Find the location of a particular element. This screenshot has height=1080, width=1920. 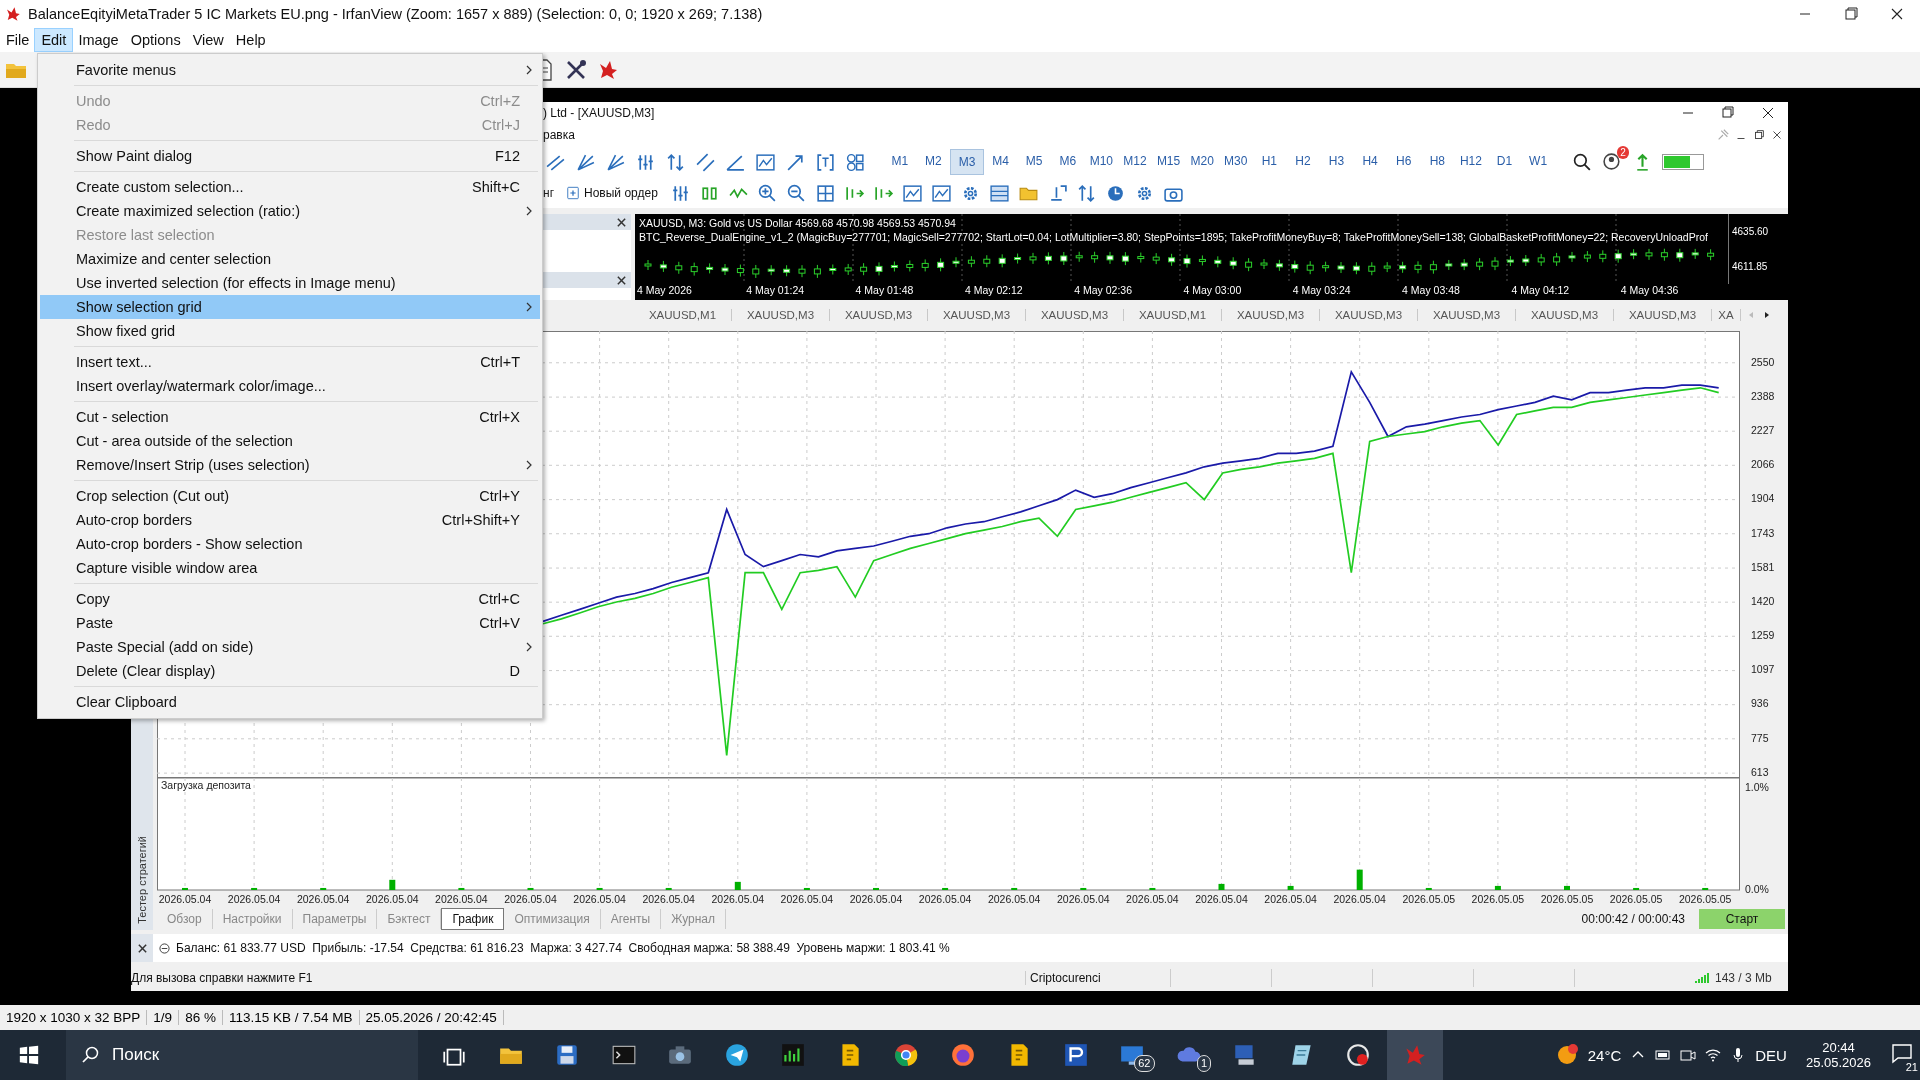

restore-icon is located at coordinates (1759, 135).